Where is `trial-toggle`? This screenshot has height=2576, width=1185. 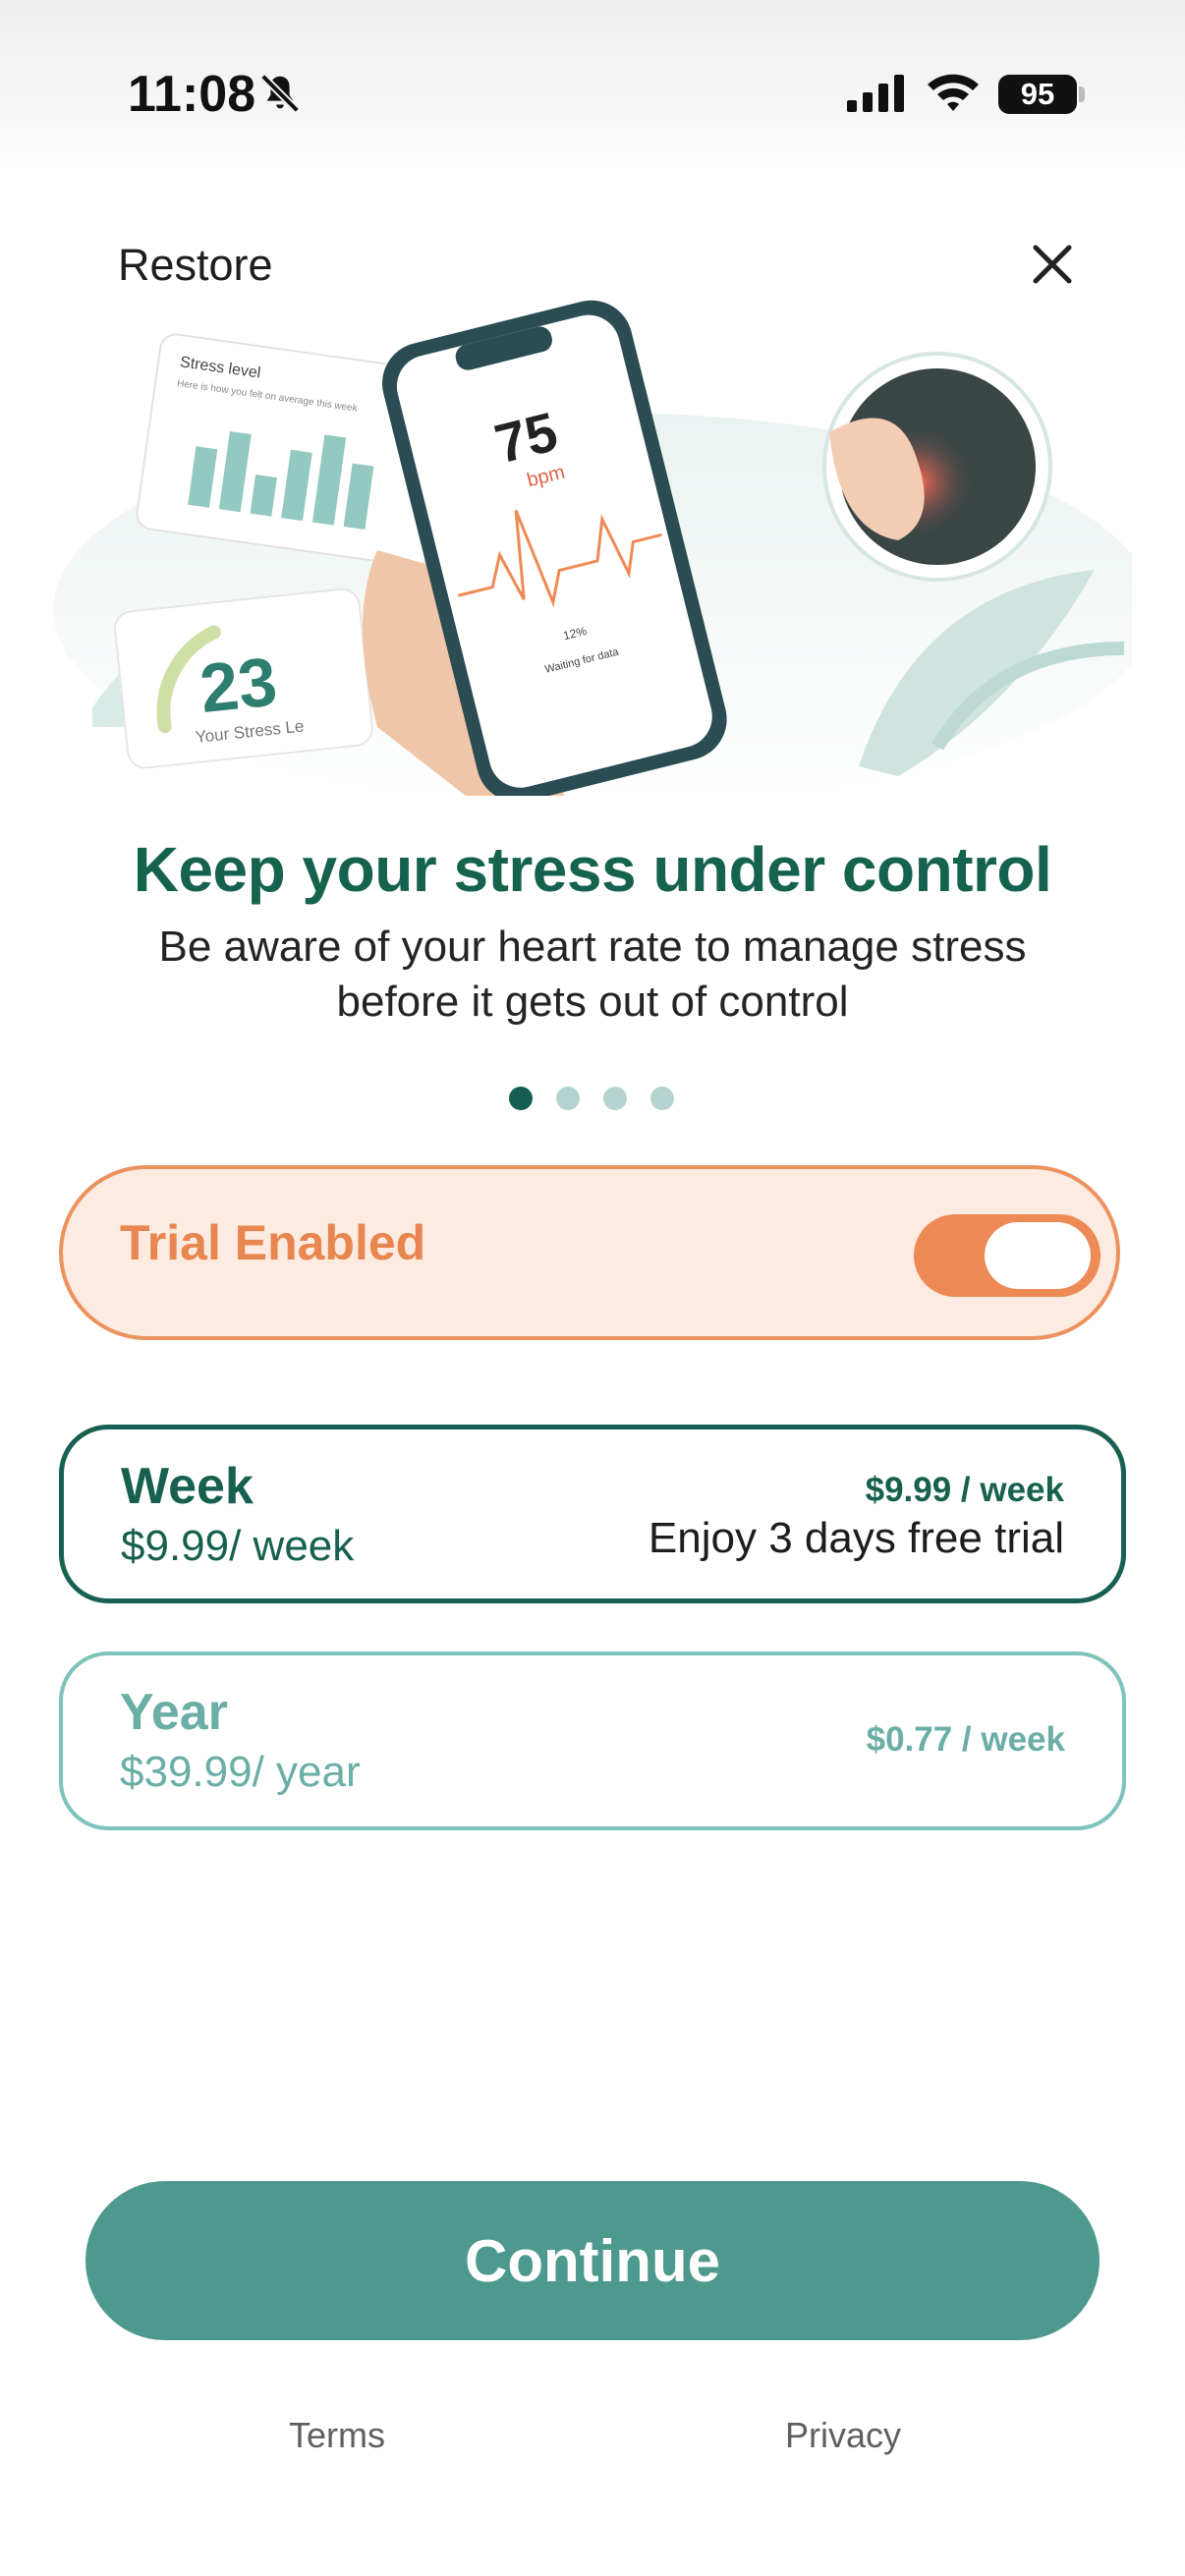
trial-toggle is located at coordinates (1007, 1255).